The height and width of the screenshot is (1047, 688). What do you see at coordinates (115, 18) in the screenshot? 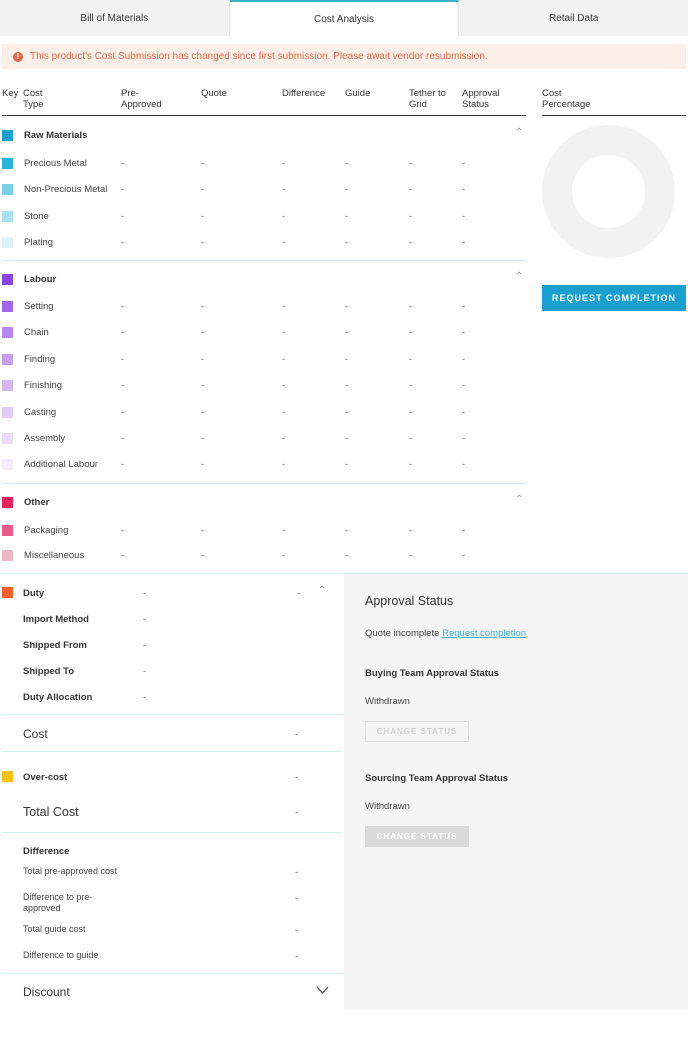
I see `tab-bill-of-materials: Bill of Materials` at bounding box center [115, 18].